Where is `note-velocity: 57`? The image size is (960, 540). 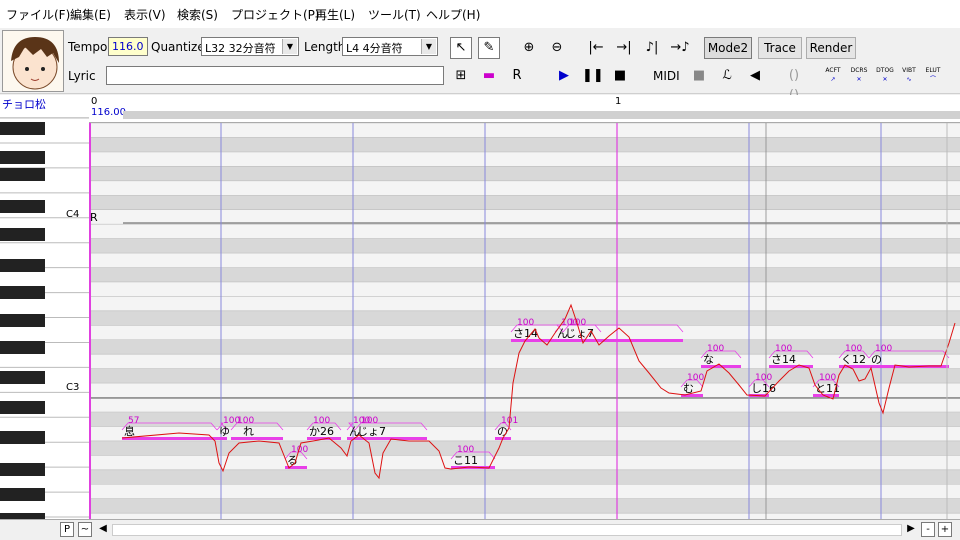
note-velocity: 57 is located at coordinates (133, 421).